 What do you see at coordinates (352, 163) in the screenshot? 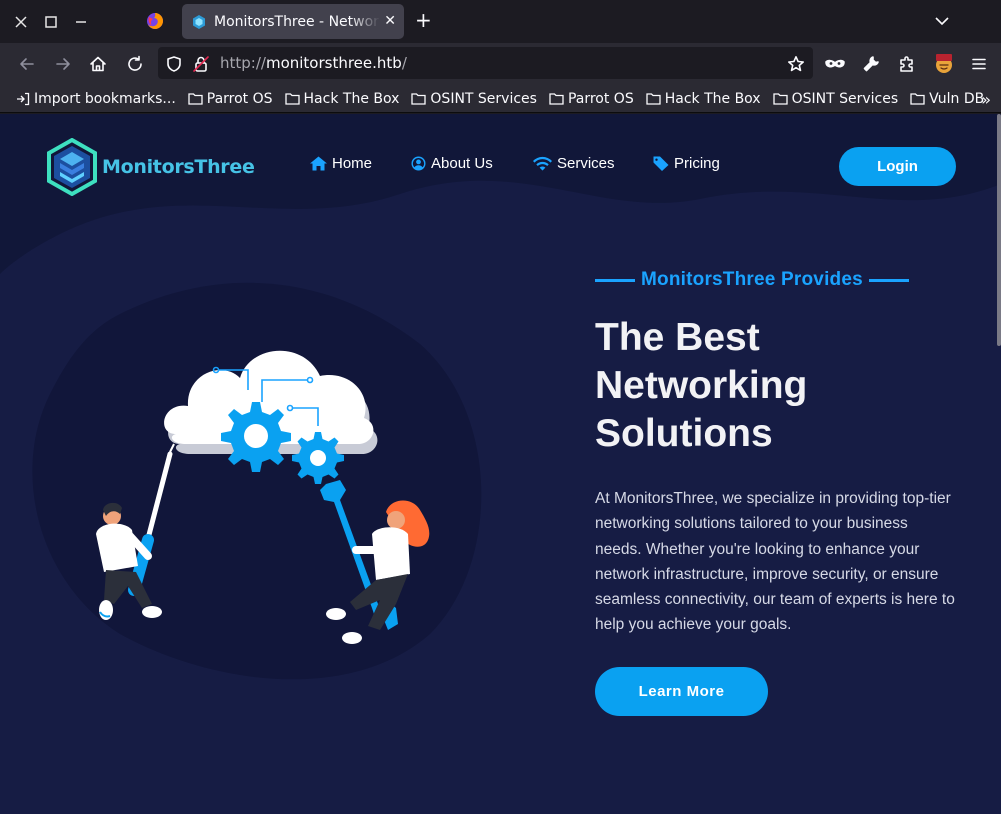
I see `nav-home-label: Home` at bounding box center [352, 163].